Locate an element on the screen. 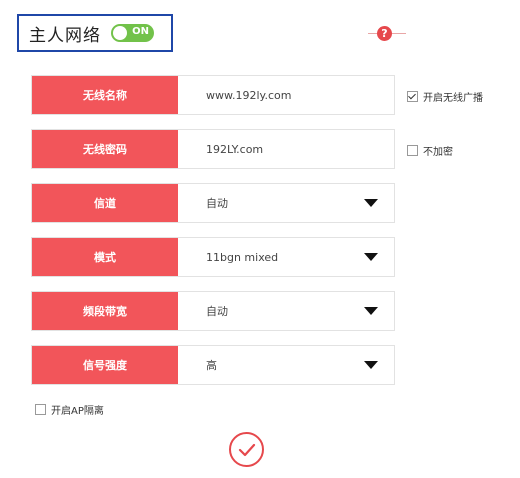 Image resolution: width=520 pixels, height=478 pixels. no-encrypt-label: 不加密 is located at coordinates (438, 152).